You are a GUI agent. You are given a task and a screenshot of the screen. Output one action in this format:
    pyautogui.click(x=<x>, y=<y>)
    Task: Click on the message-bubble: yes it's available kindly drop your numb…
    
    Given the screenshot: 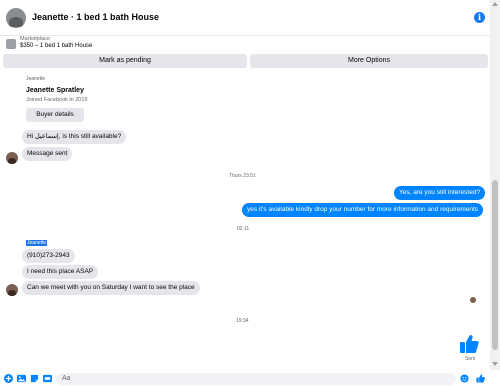 What is the action you would take?
    pyautogui.click(x=363, y=210)
    